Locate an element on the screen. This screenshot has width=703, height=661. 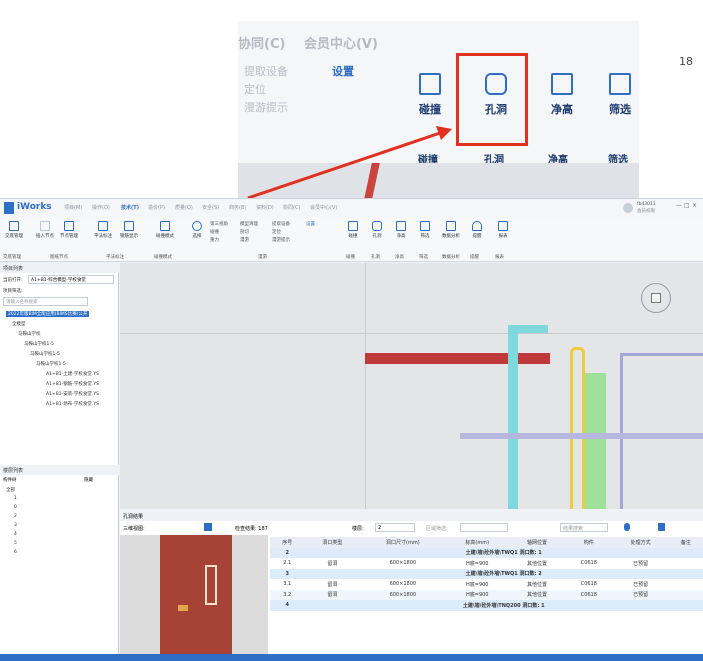
table-row: 3.1 留洞 600×1800 H底=900 其他位置 C0618 已预留 is located at coordinates (486, 584).